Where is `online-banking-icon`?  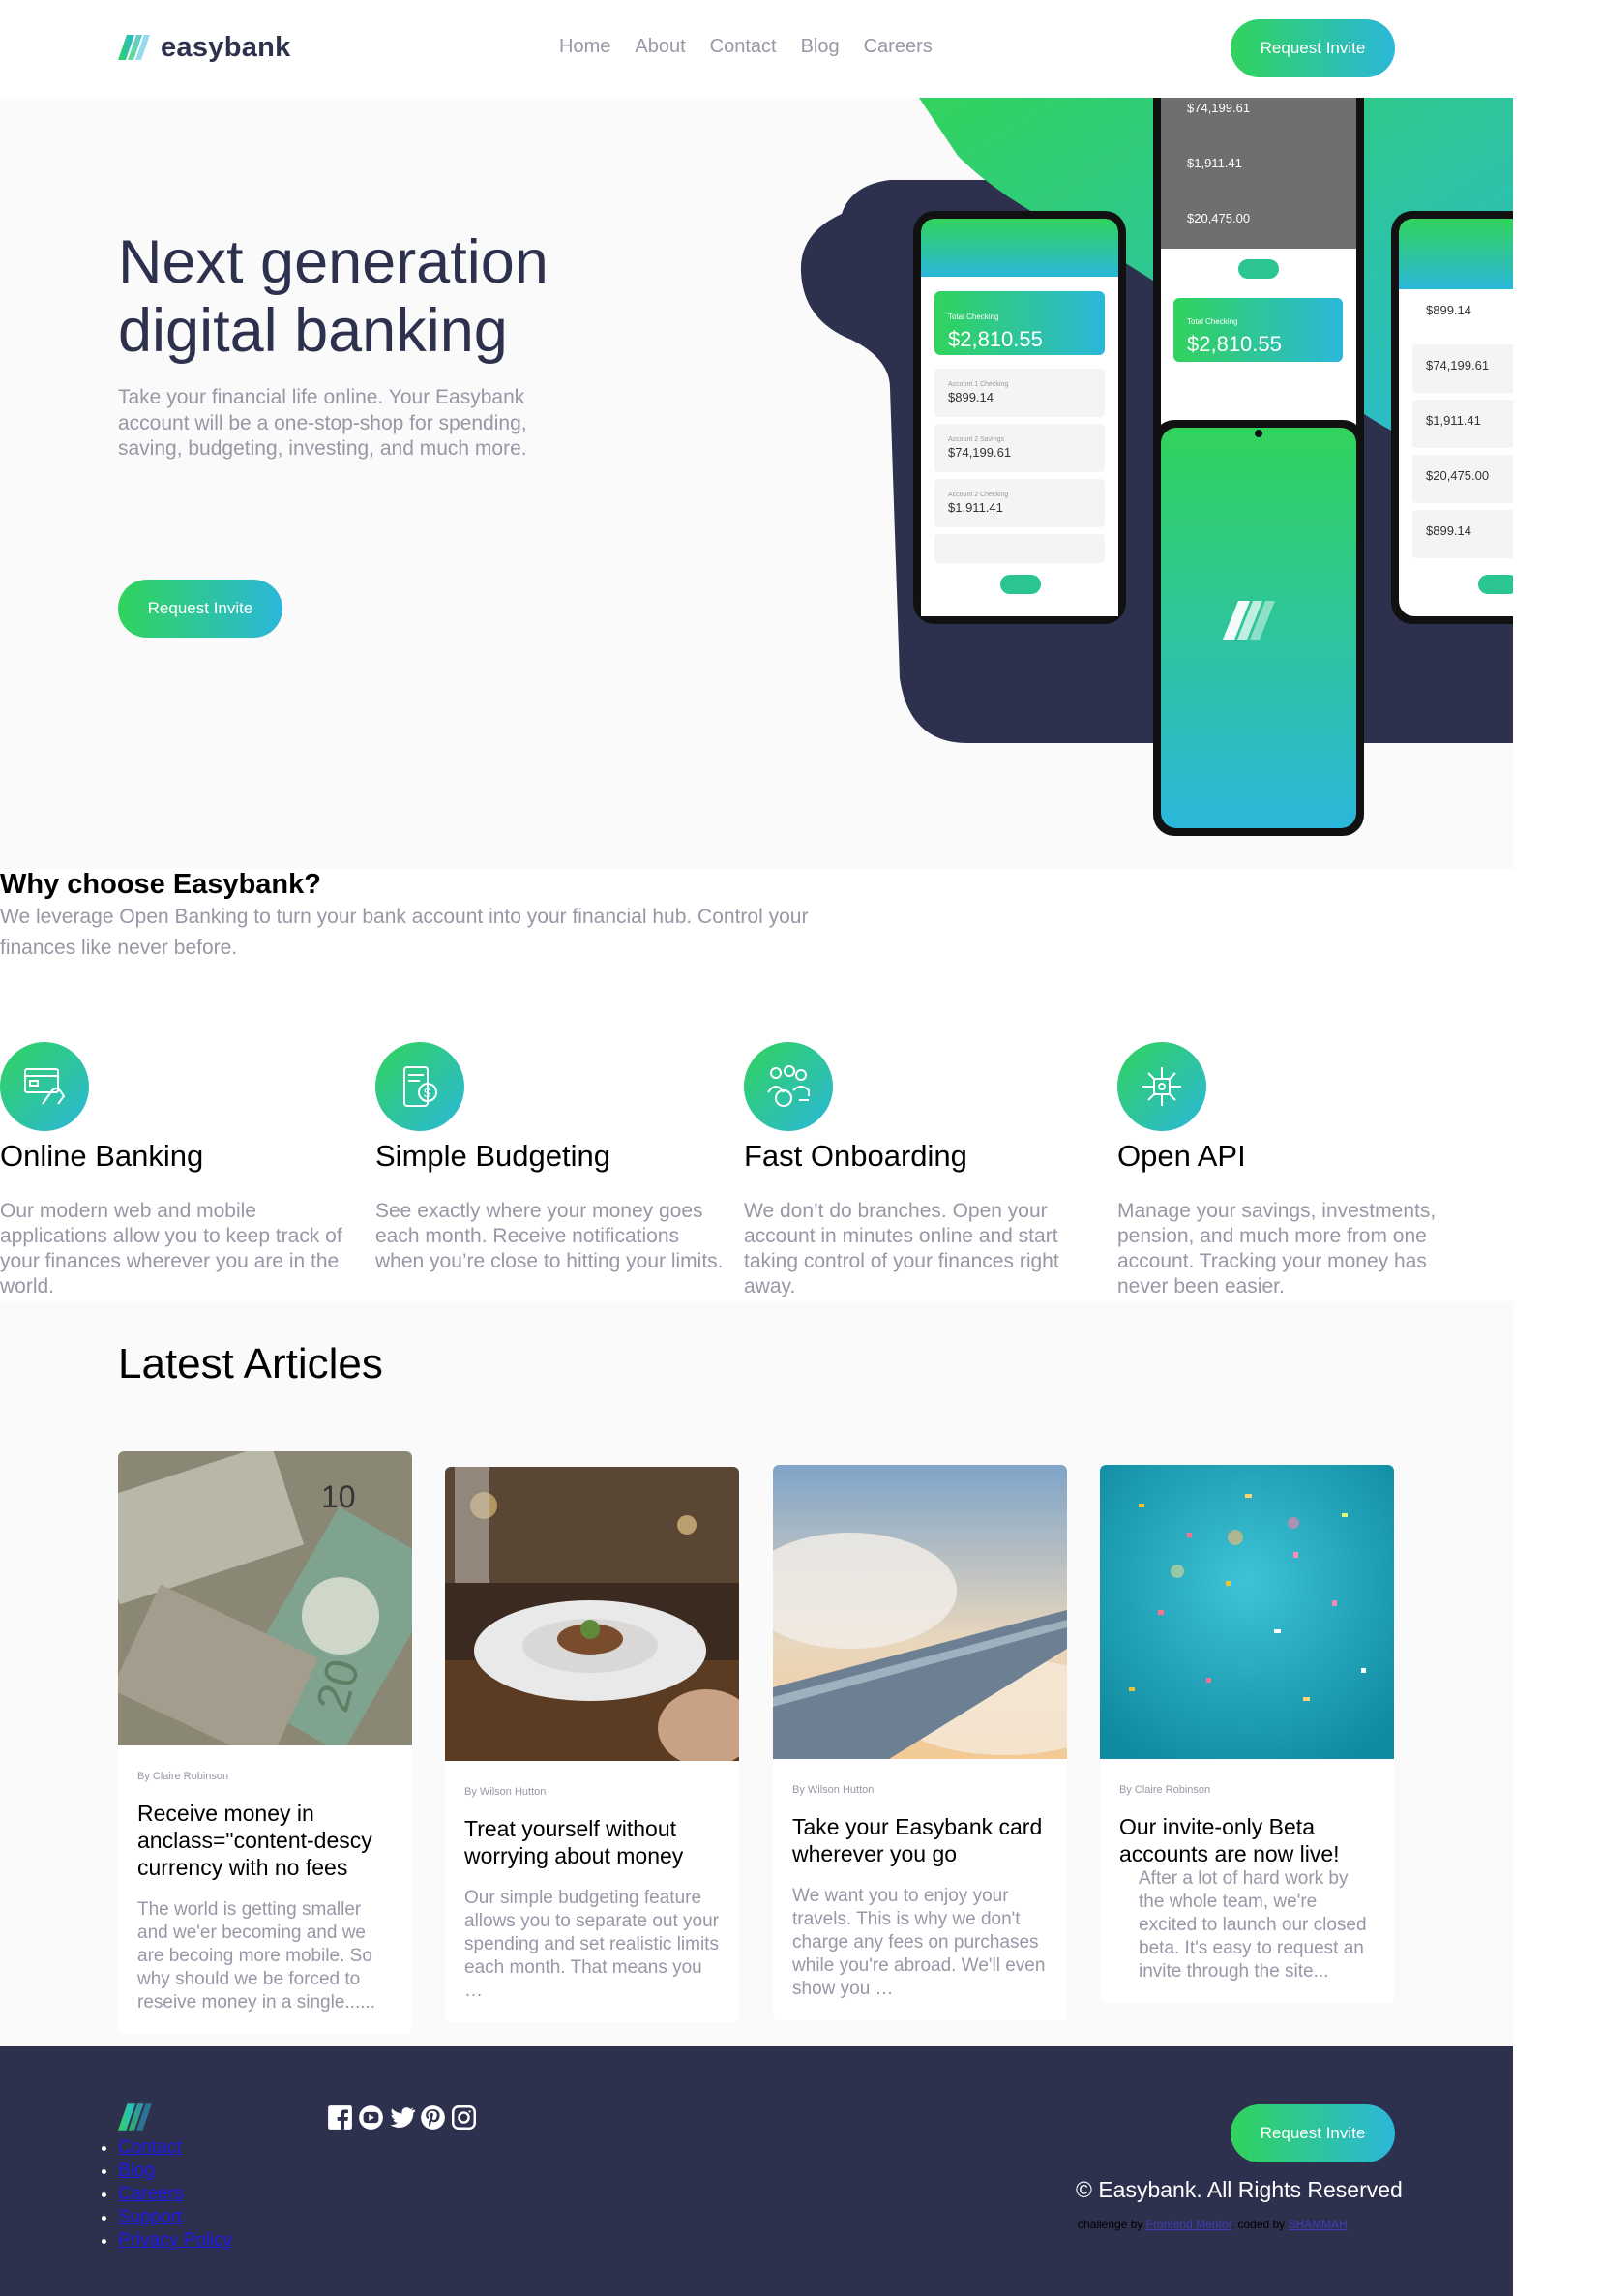 online-banking-icon is located at coordinates (45, 1086).